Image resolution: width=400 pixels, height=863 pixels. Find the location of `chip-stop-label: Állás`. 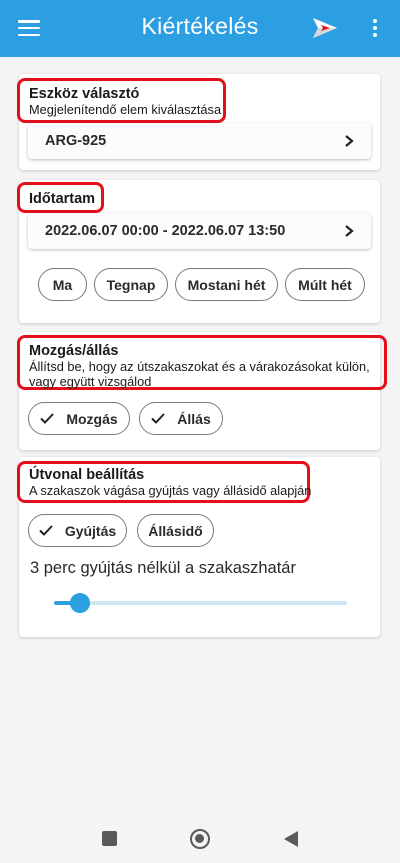

chip-stop-label: Állás is located at coordinates (194, 418).